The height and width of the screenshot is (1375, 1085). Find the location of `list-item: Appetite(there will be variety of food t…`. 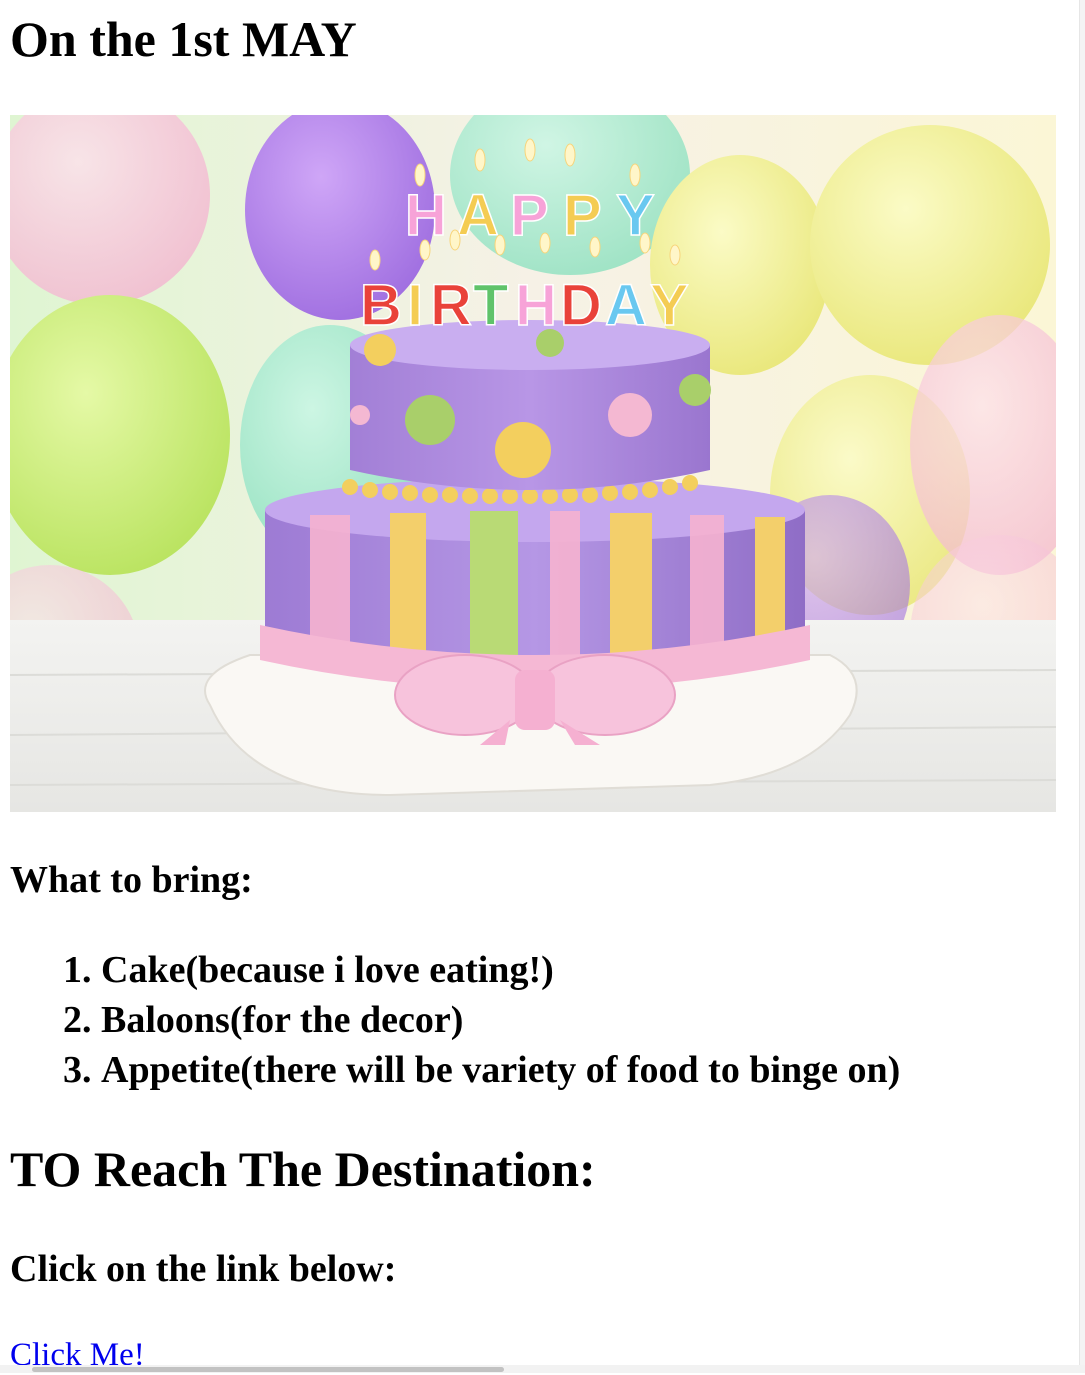

list-item: Appetite(there will be variety of food t… is located at coordinates (500, 1070).